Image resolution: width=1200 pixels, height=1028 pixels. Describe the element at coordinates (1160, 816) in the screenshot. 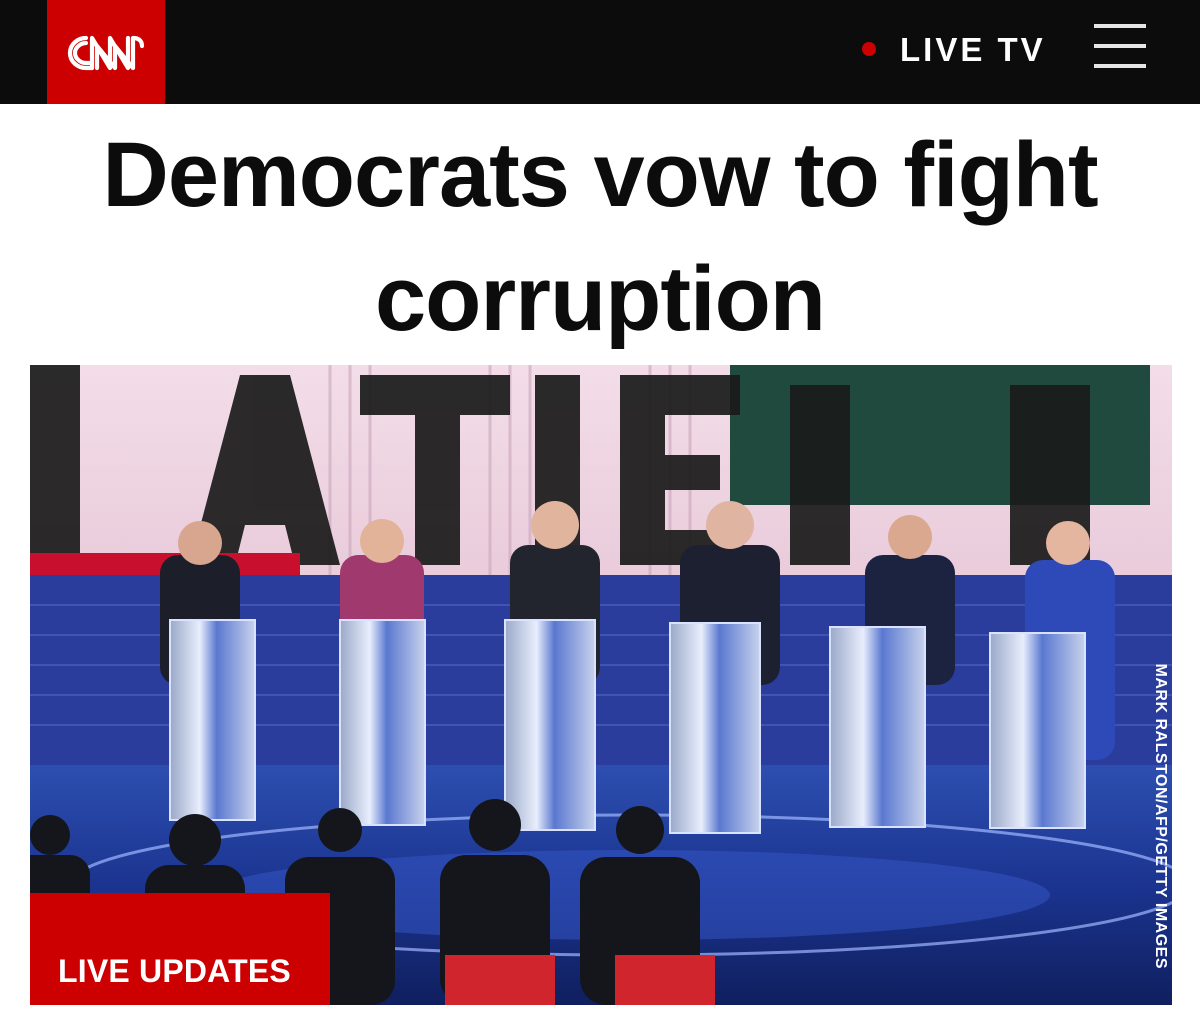

I see `photo-credit: MARK RALSTON/AFP/GETTY IMAGES` at that location.